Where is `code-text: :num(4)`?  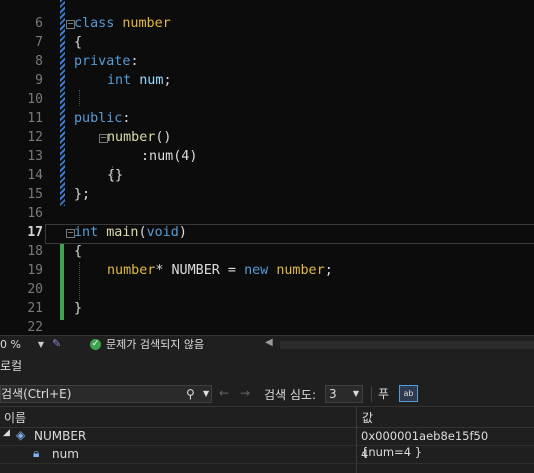 code-text: :num(4) is located at coordinates (169, 156).